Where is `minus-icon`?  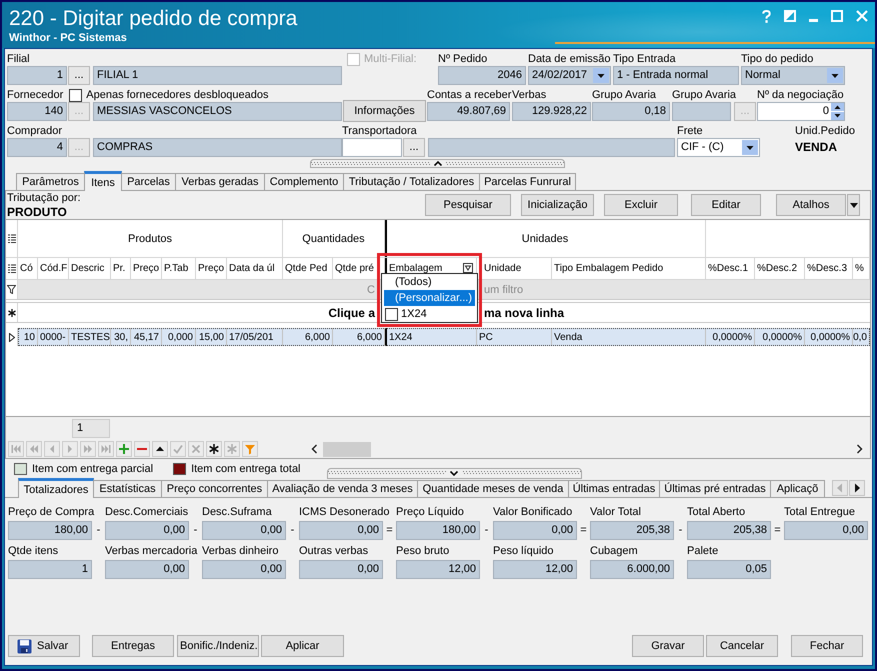 minus-icon is located at coordinates (142, 449).